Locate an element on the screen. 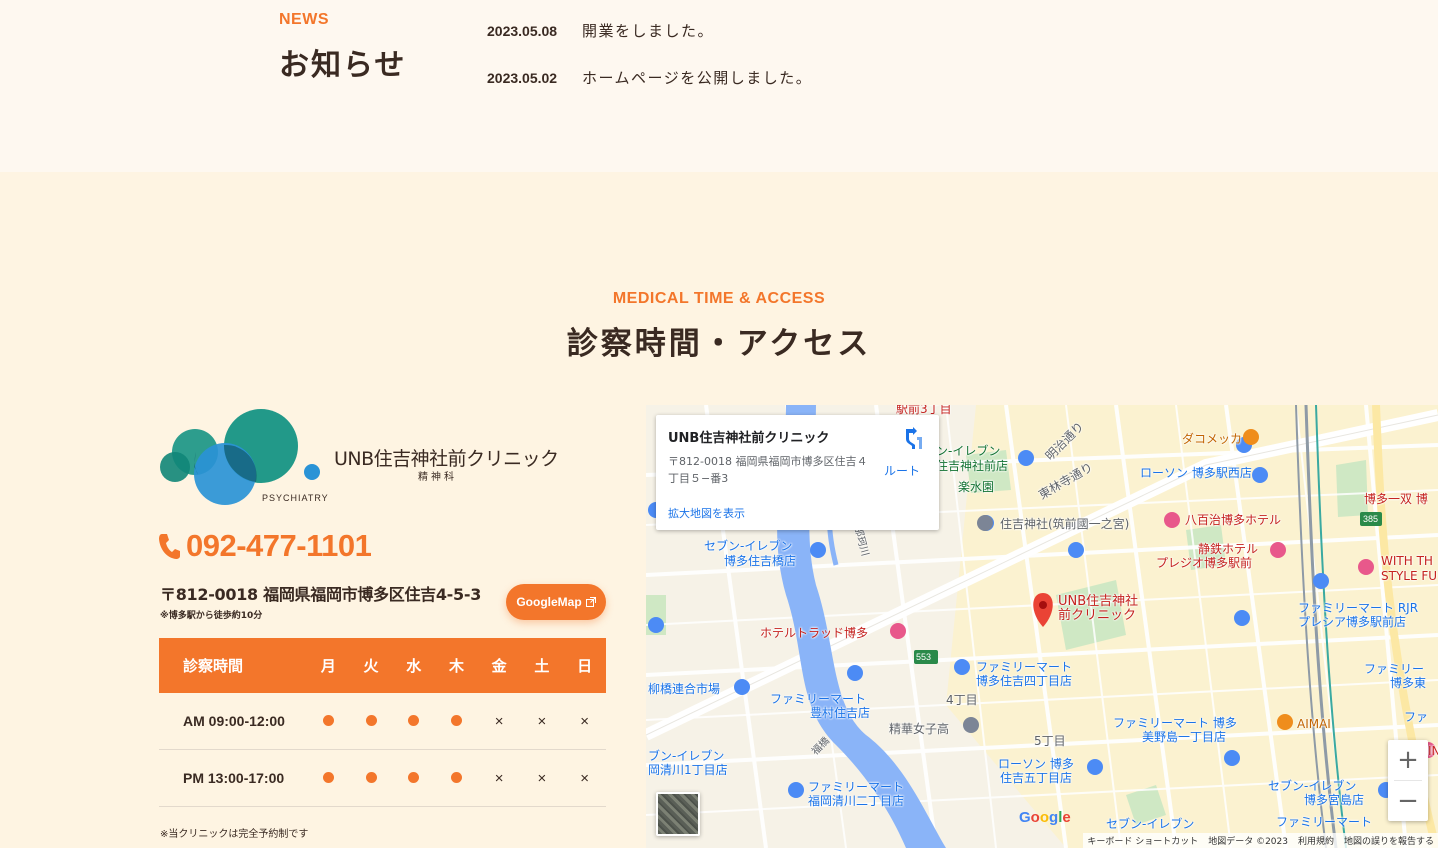  clinic-name: UNB住吉神社前クリニック is located at coordinates (446, 459).